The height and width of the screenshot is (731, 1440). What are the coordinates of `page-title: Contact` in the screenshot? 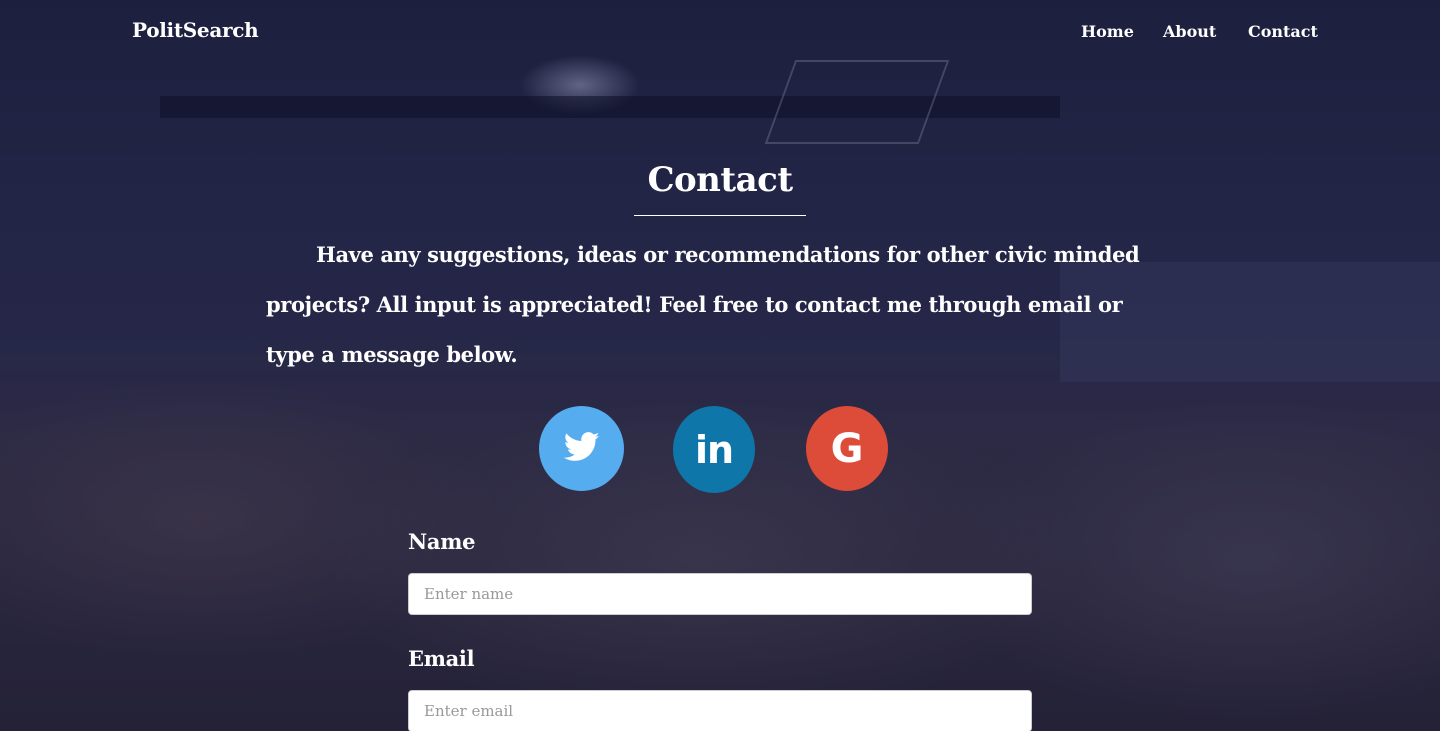 It's located at (720, 180).